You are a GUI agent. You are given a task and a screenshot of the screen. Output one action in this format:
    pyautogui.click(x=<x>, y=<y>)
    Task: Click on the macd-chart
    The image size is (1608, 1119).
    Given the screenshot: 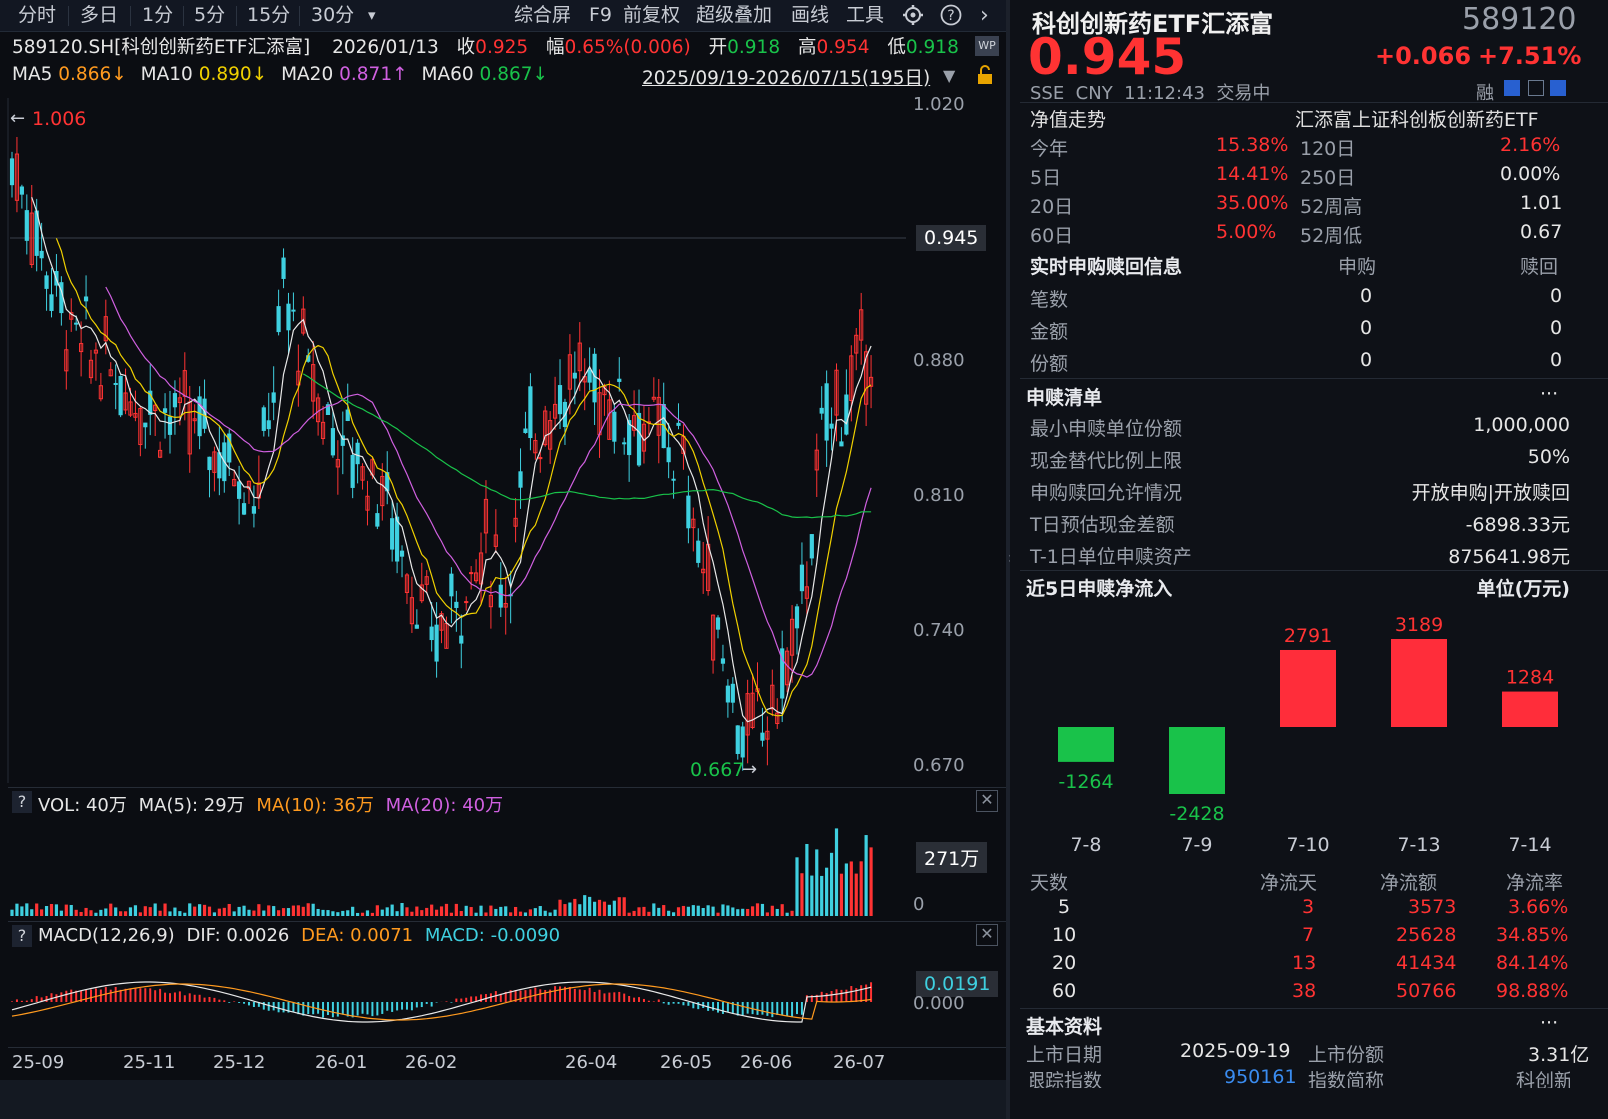 What is the action you would take?
    pyautogui.click(x=453, y=998)
    